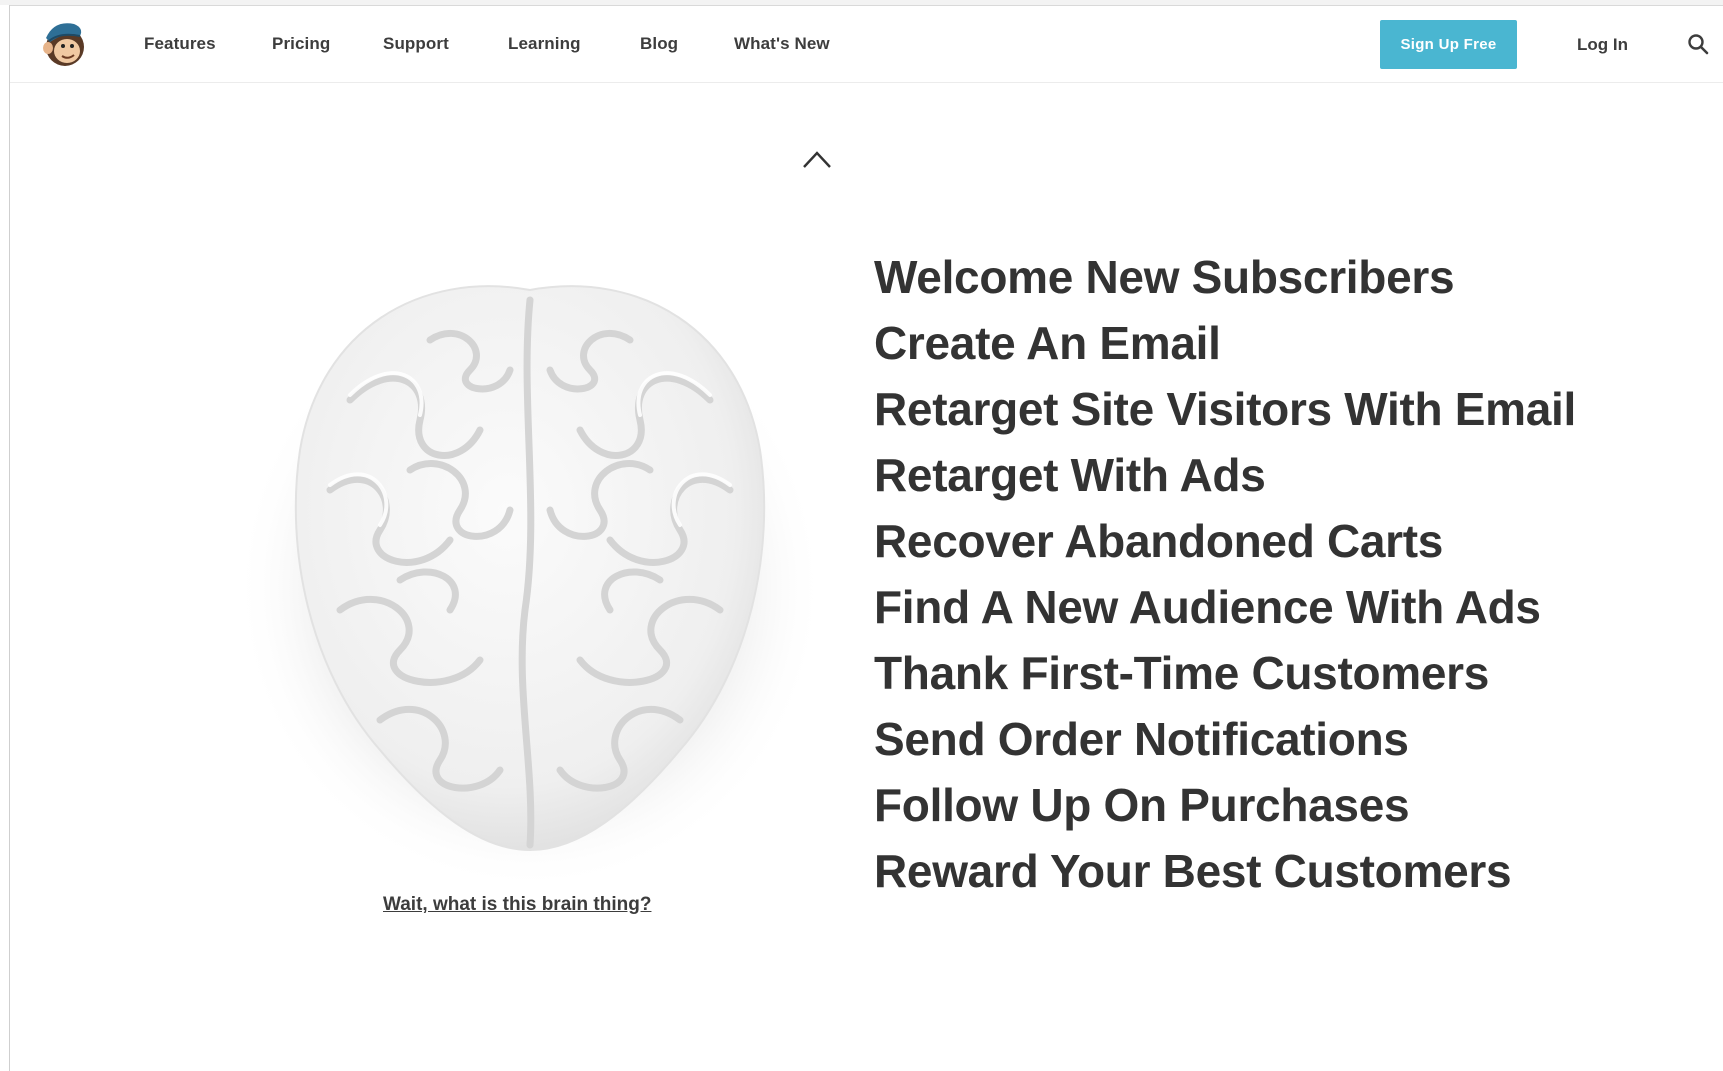 The image size is (1723, 1071). I want to click on nav-features: Features, so click(180, 44).